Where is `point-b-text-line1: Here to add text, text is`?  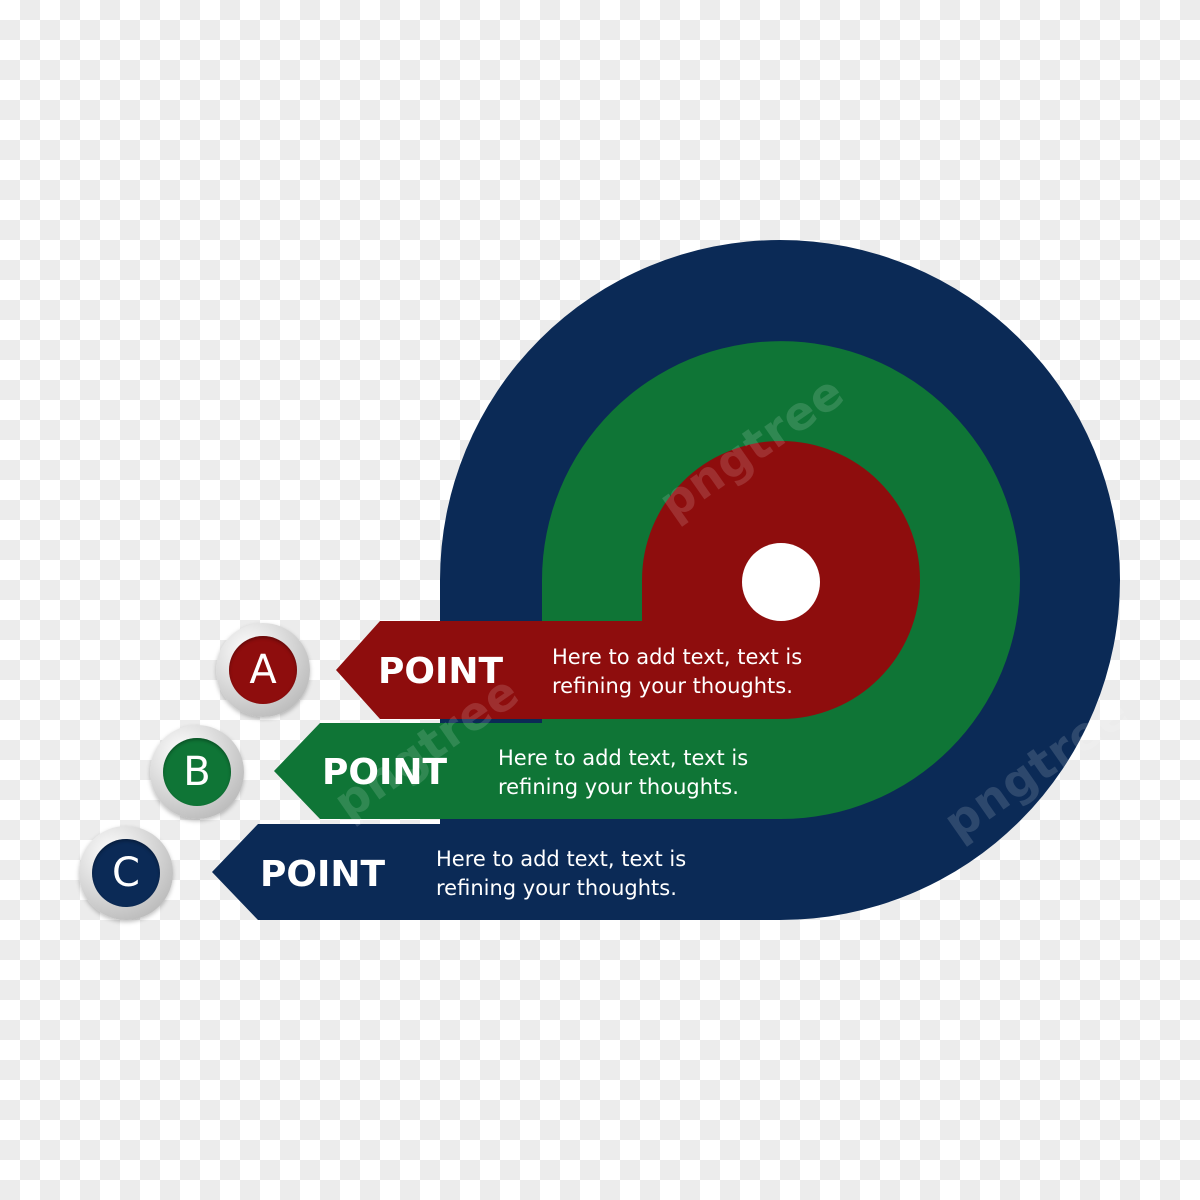 point-b-text-line1: Here to add text, text is is located at coordinates (623, 758).